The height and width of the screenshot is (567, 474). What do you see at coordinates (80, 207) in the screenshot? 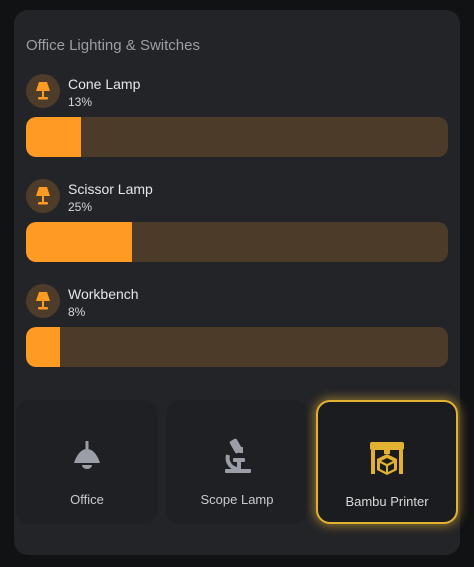
I see `entity-value: 25%` at bounding box center [80, 207].